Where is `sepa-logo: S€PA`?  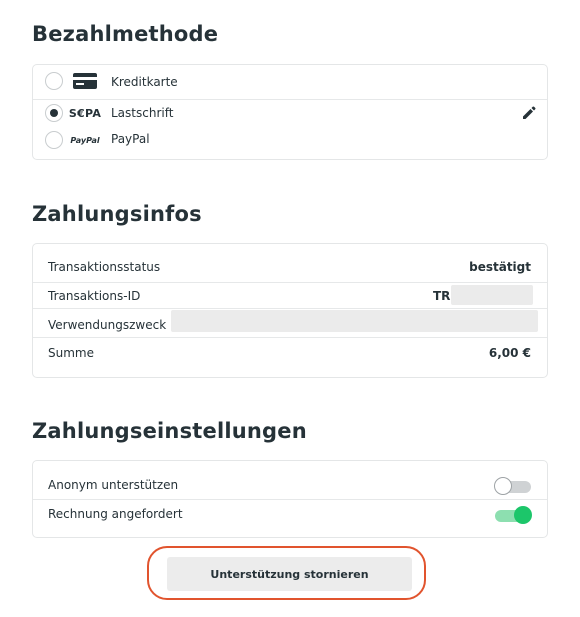 sepa-logo: S€PA is located at coordinates (85, 113).